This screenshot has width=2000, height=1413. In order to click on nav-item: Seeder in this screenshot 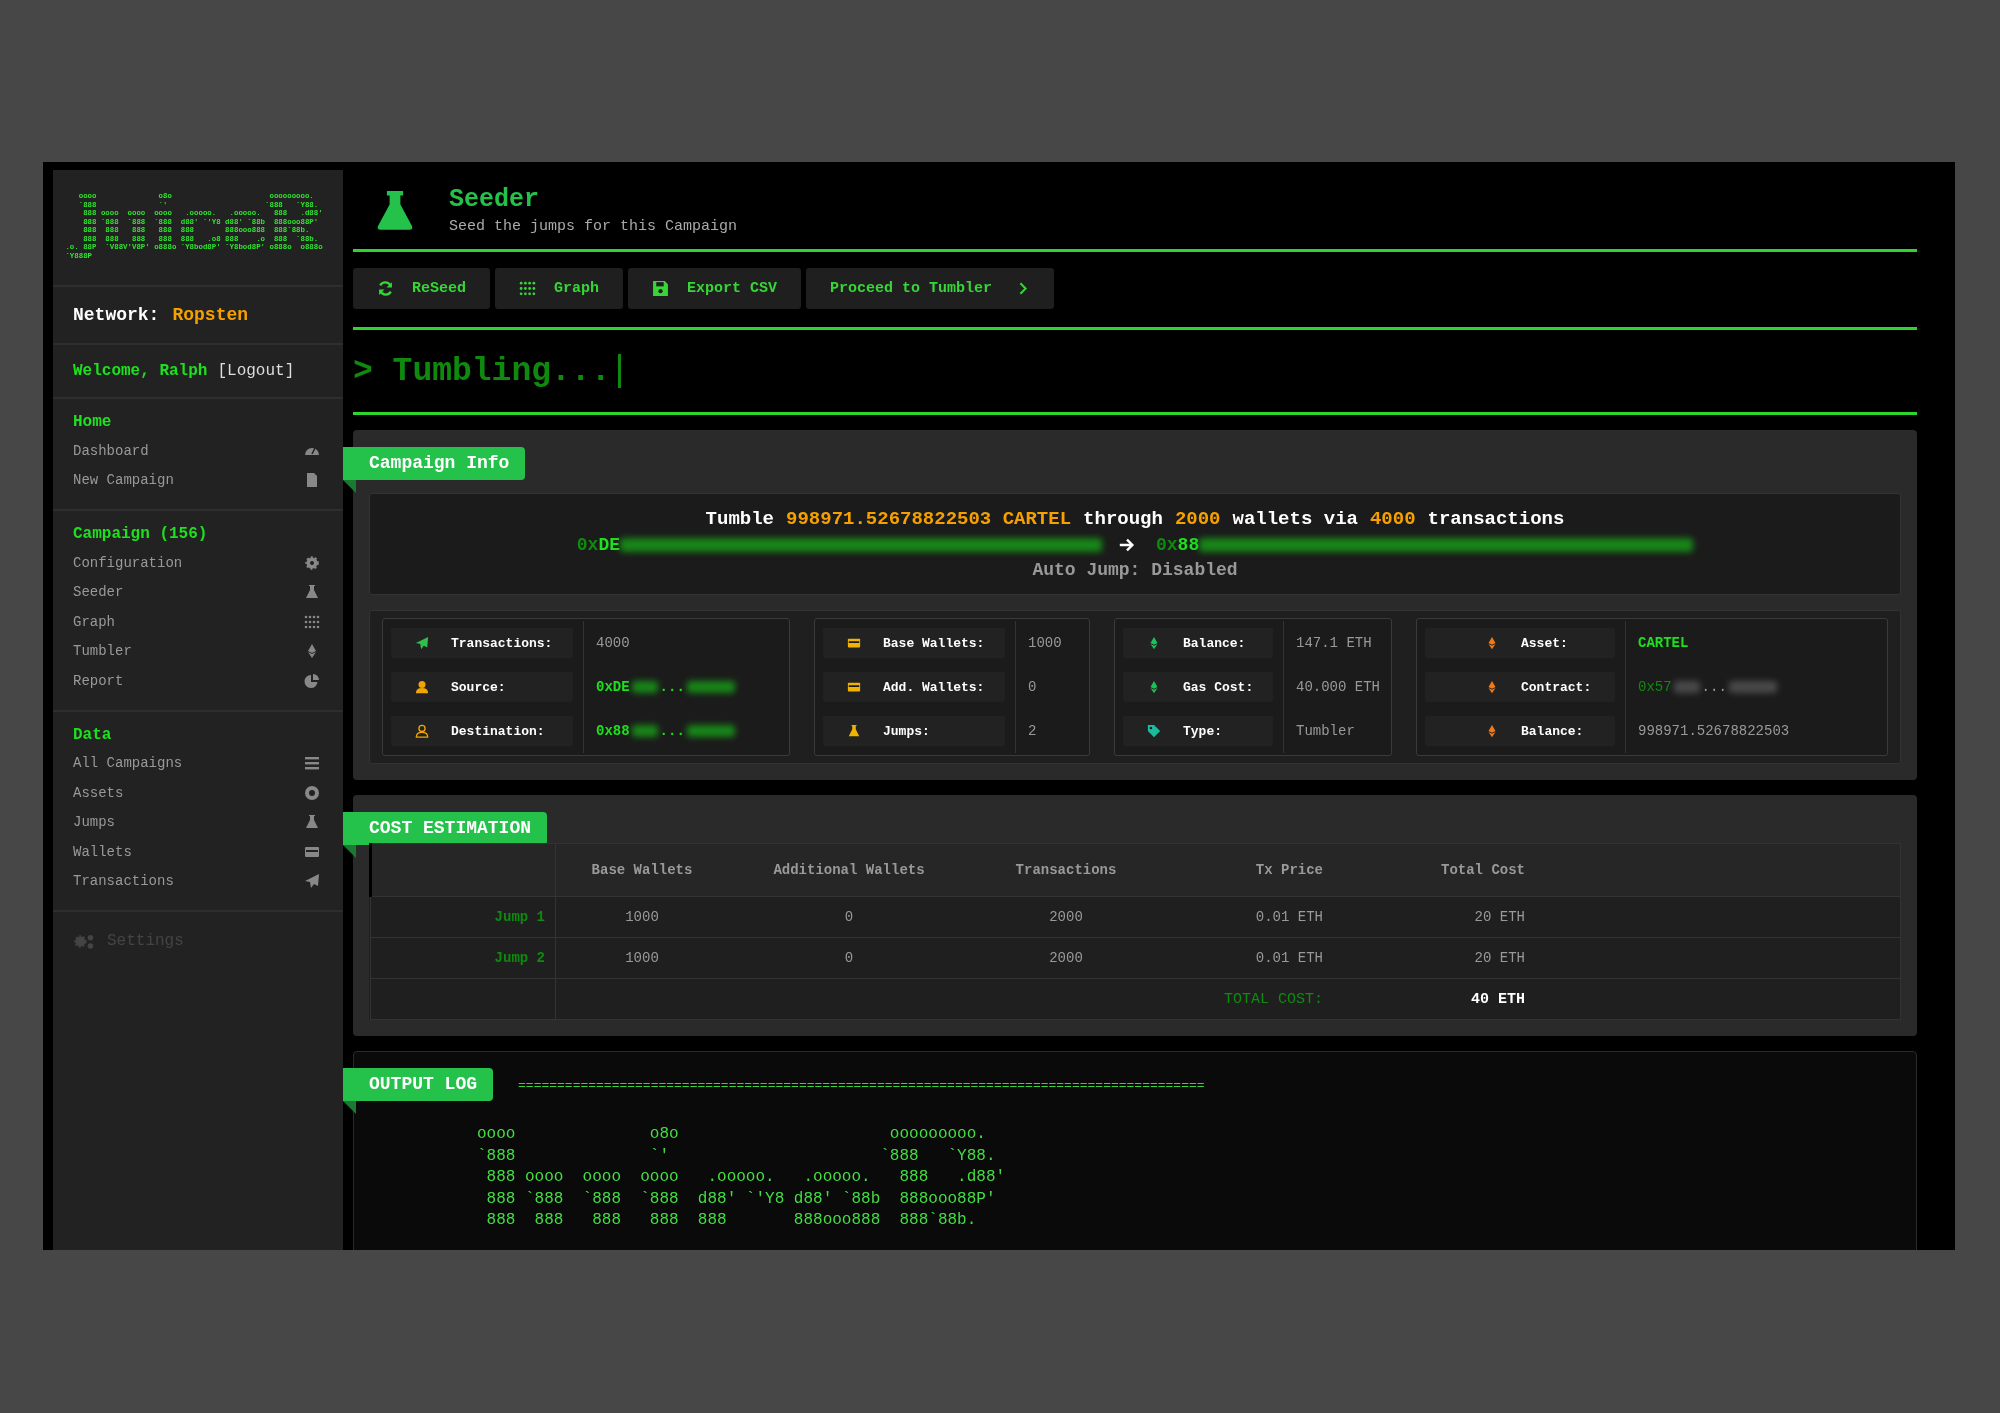, I will do `click(98, 592)`.